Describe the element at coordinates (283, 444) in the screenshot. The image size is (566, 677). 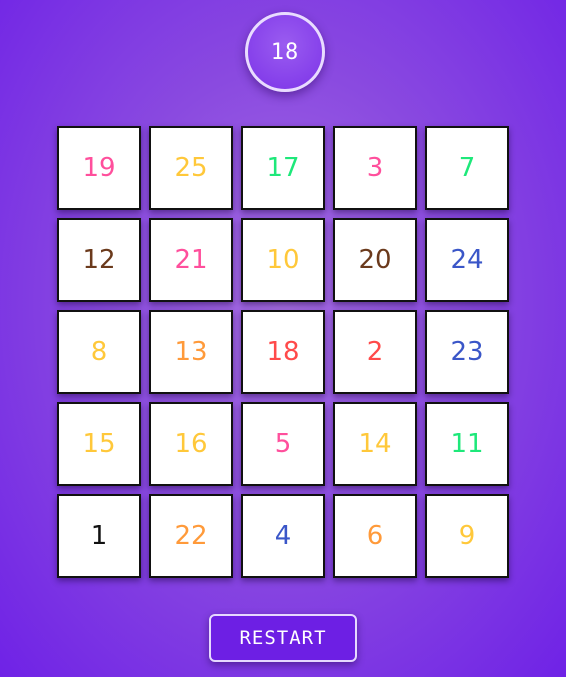
I see `number-tile: 5` at that location.